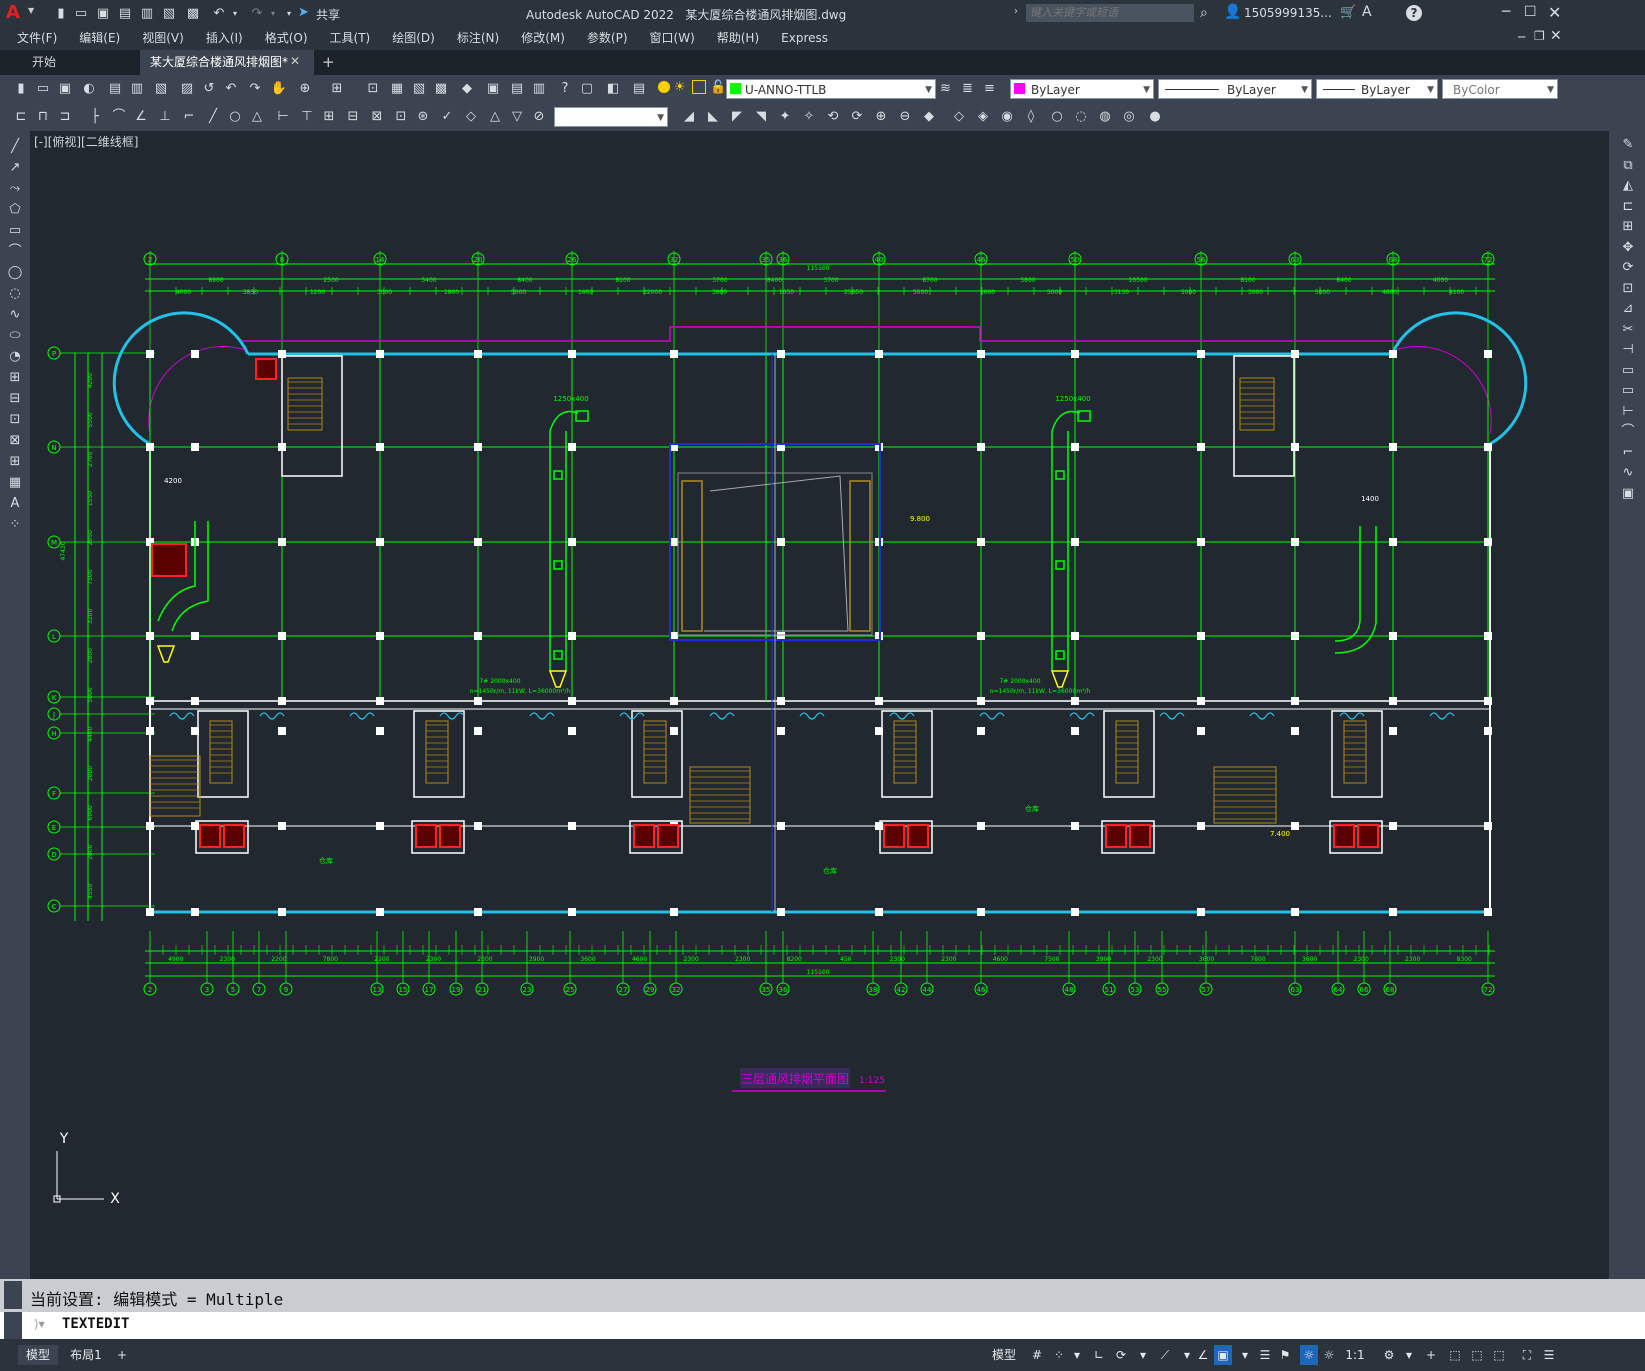 Image resolution: width=1645 pixels, height=1371 pixels. Describe the element at coordinates (235, 14) in the screenshot. I see `undo-dropdown-icon: ▾` at that location.